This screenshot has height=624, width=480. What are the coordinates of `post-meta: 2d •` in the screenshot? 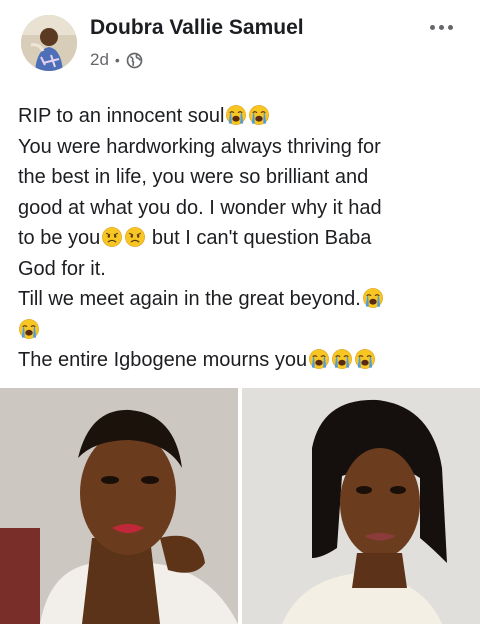 It's located at (116, 60).